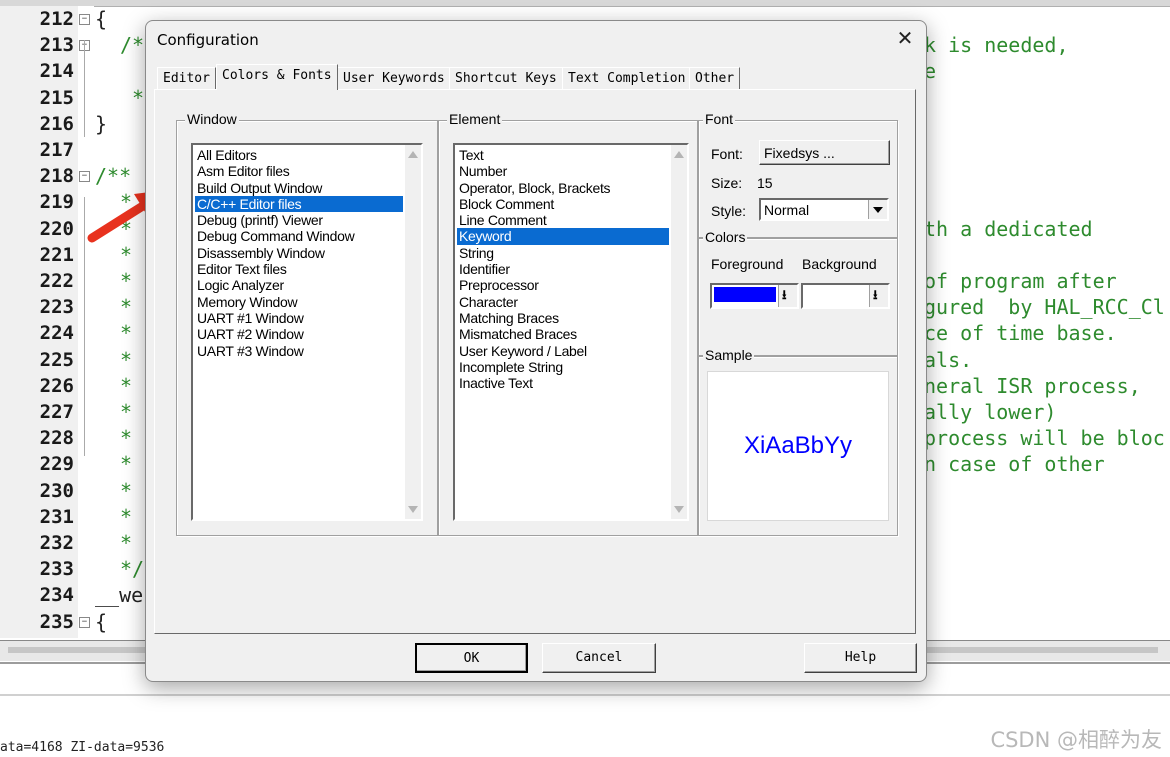 The image size is (1170, 757). I want to click on style-dropdown-button, so click(877, 209).